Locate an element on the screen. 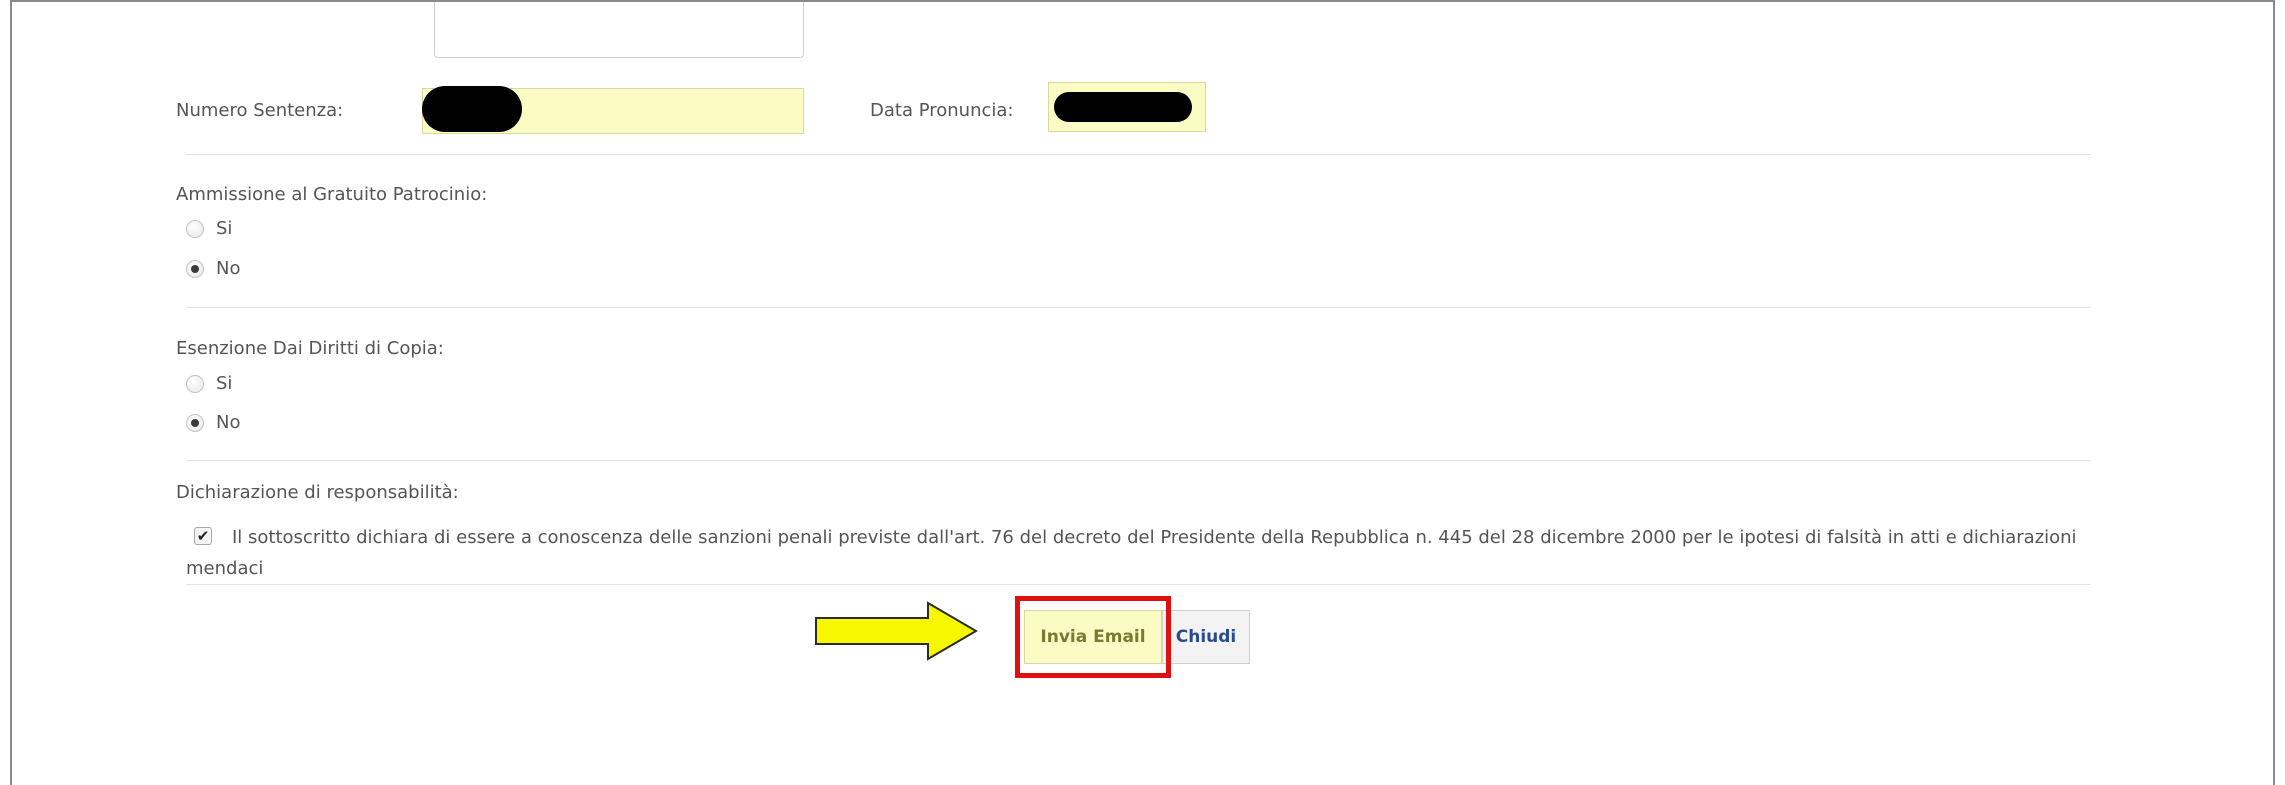 This screenshot has width=2285, height=785. esenzione-diritti-si-option: Si is located at coordinates (209, 383).